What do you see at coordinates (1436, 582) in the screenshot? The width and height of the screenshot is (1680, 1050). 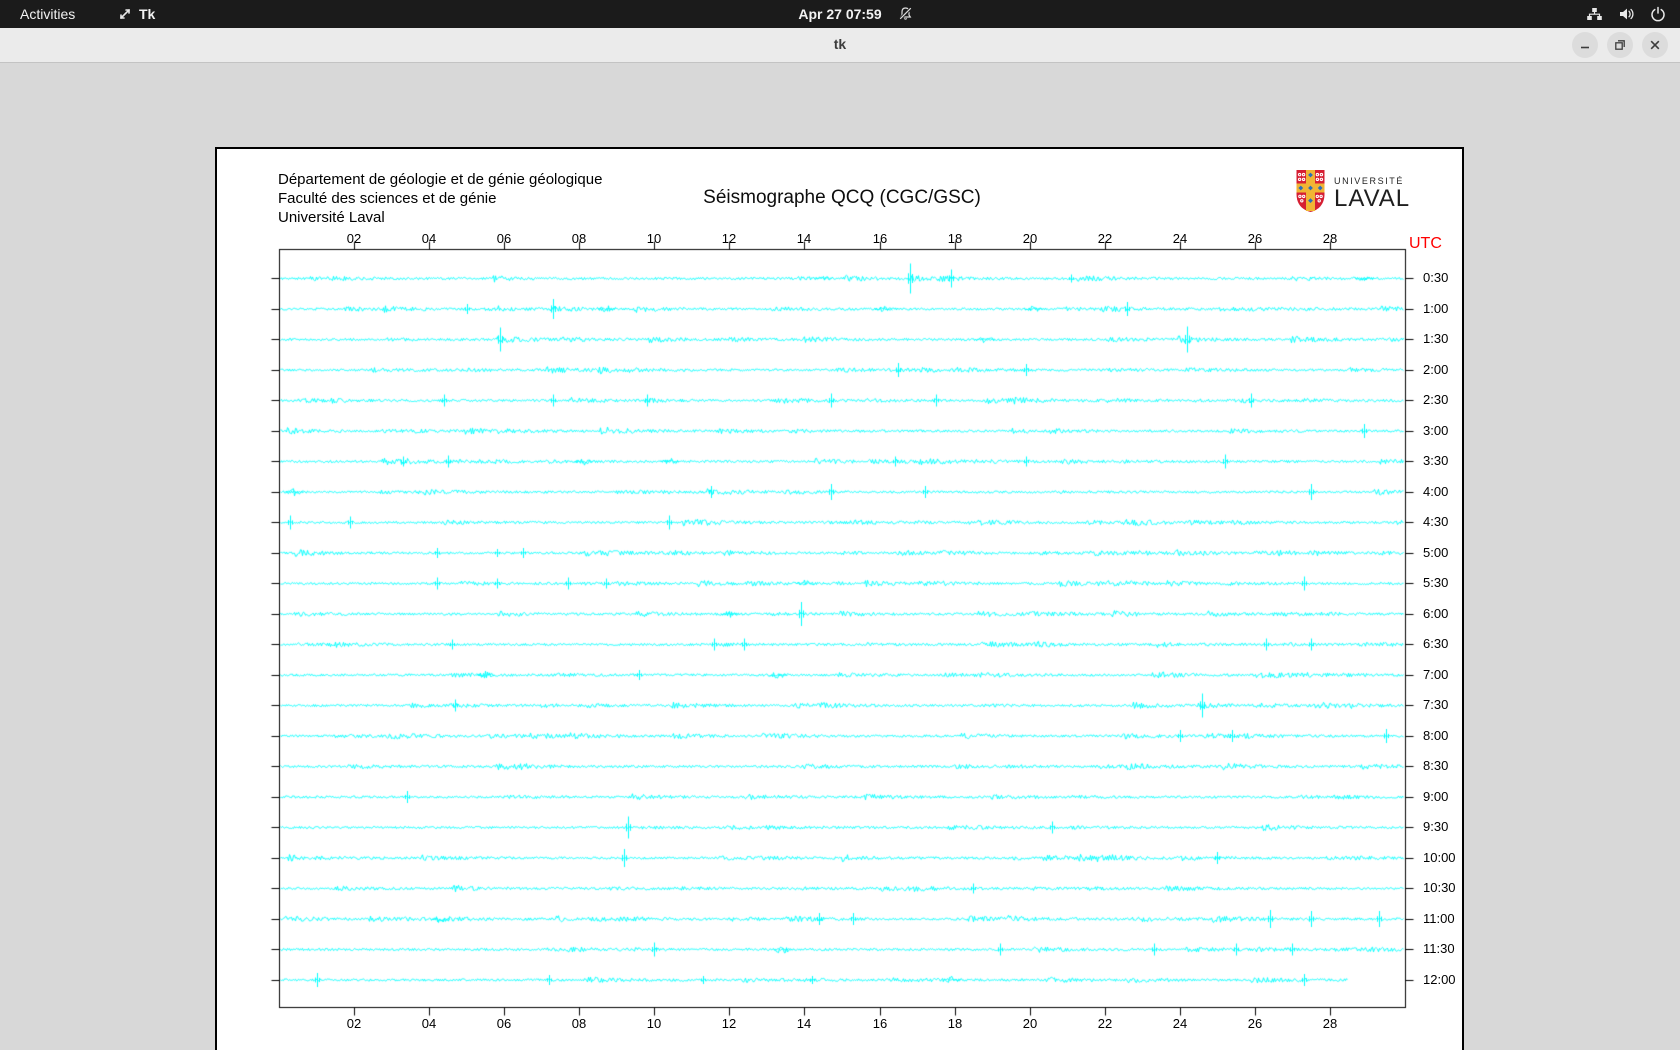 I see `utc-time-label: 5:30` at bounding box center [1436, 582].